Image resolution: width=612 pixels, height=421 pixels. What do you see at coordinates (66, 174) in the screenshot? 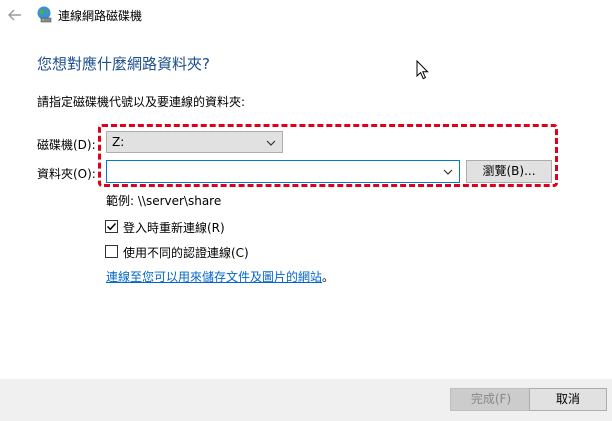
I see `folder-label: 資料夾(O):` at bounding box center [66, 174].